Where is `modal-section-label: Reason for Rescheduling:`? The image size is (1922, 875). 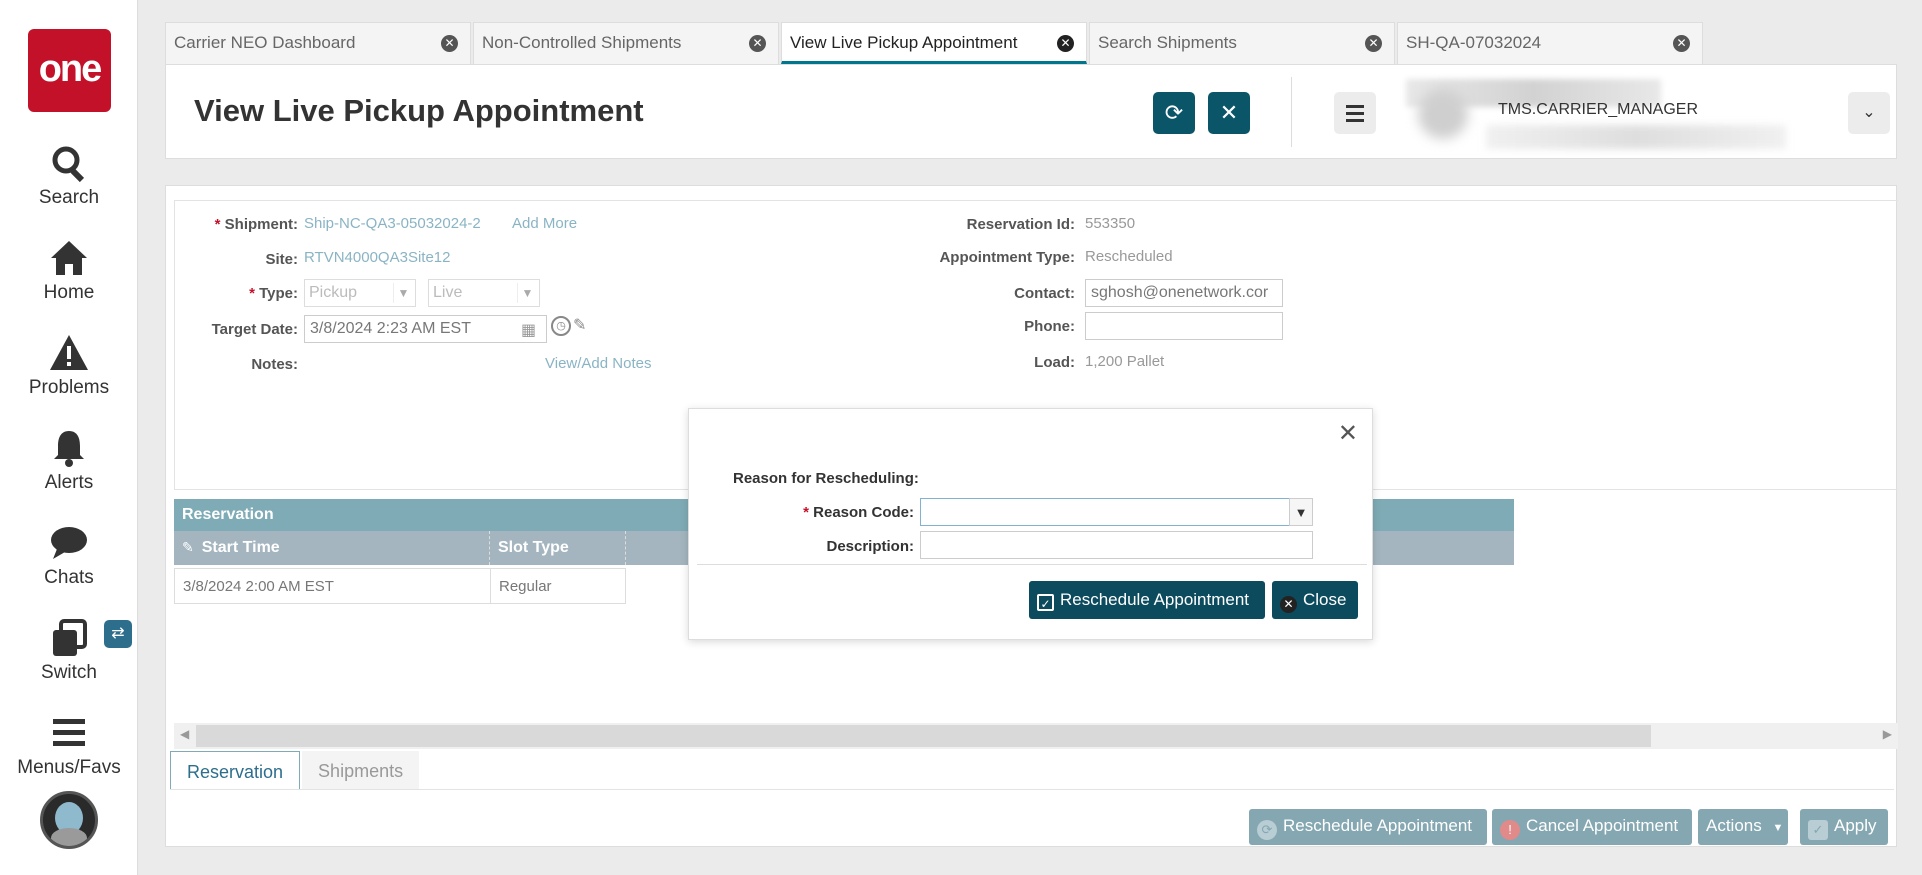
modal-section-label: Reason for Rescheduling: is located at coordinates (826, 478).